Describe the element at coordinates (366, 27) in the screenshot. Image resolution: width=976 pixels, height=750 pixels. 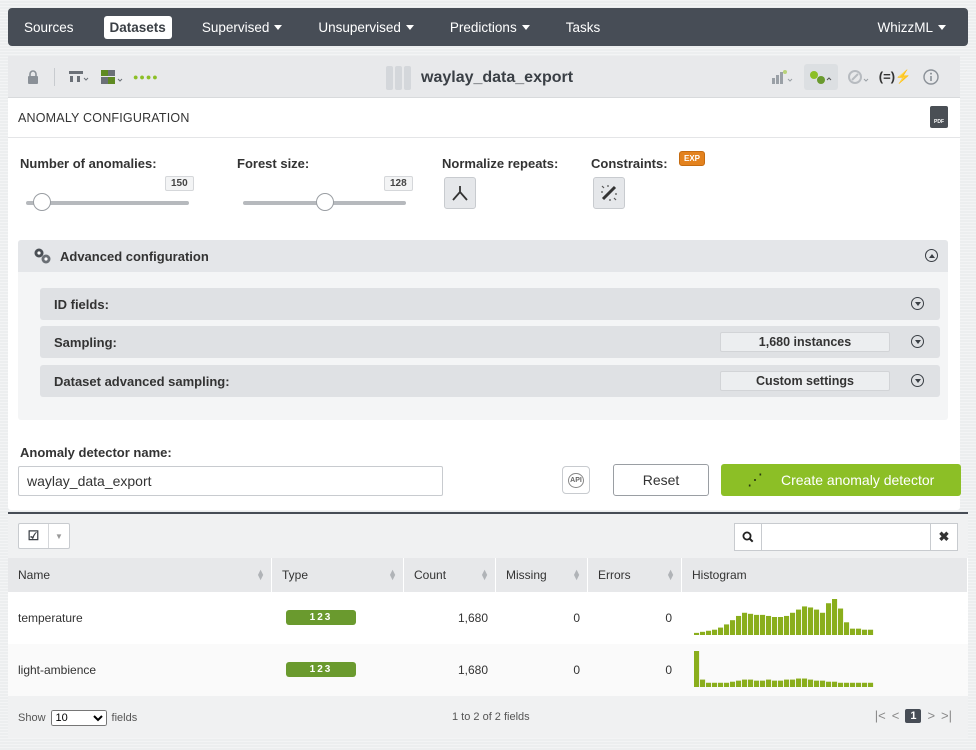
I see `nav-item-unsupervised: Unsupervised` at that location.